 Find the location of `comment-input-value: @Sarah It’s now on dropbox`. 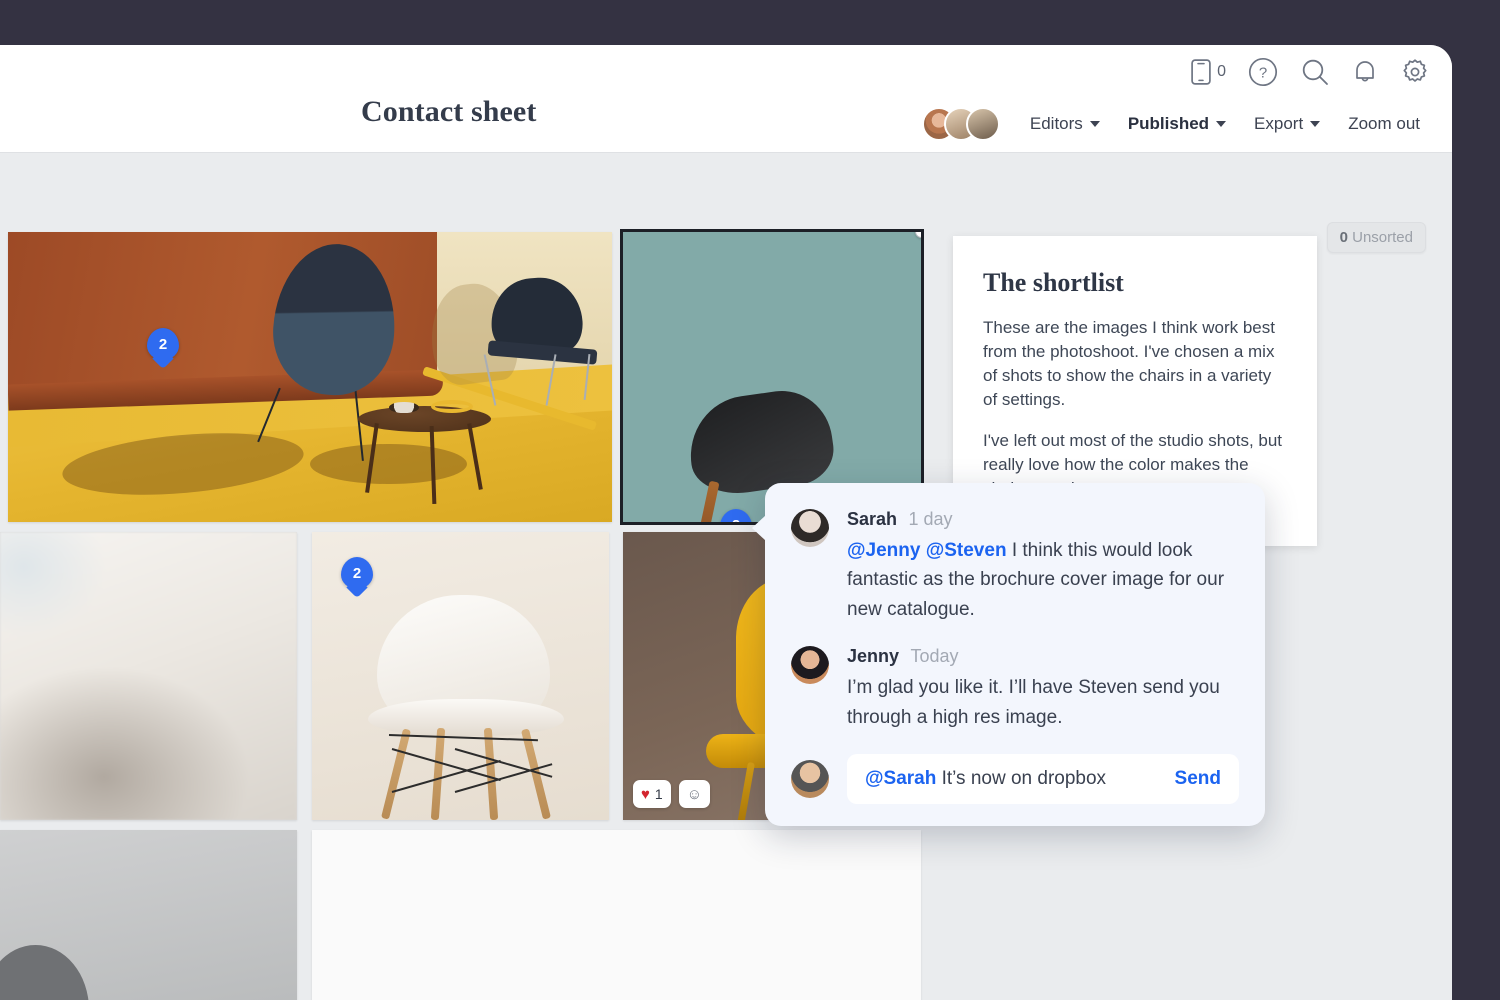

comment-input-value: @Sarah It’s now on dropbox is located at coordinates (1016, 779).